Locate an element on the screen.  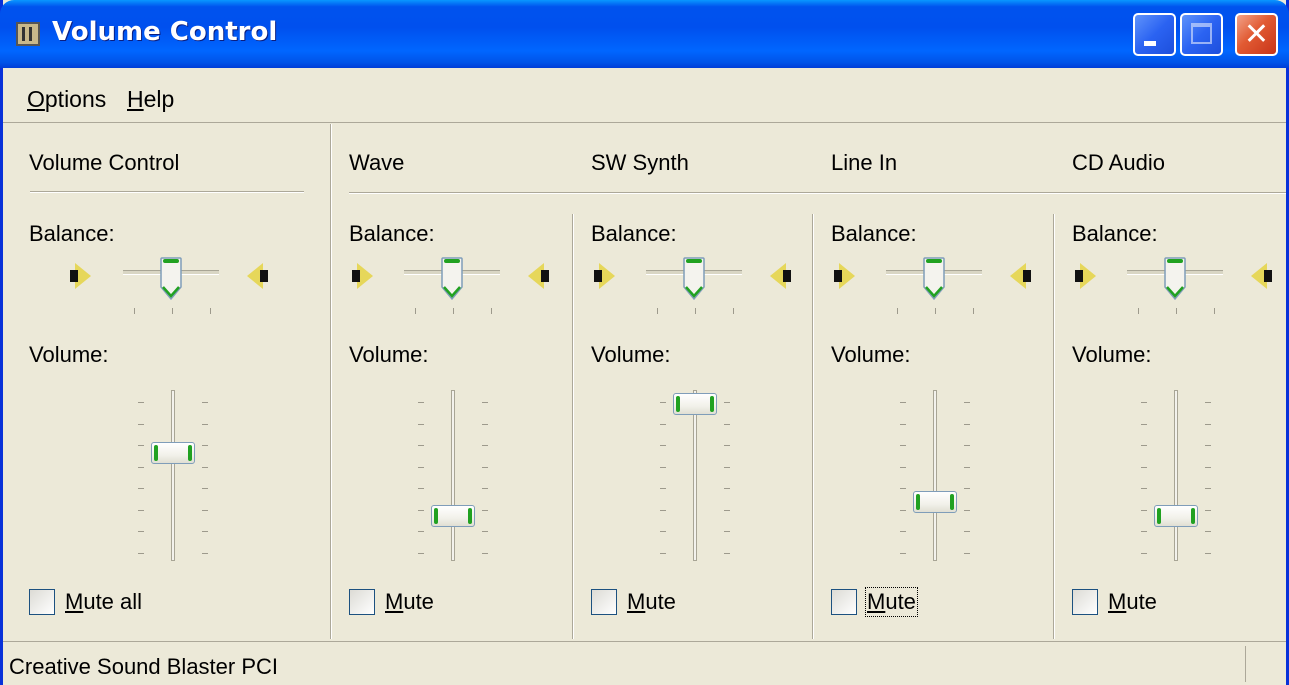
menu-options: Options is located at coordinates (66, 99).